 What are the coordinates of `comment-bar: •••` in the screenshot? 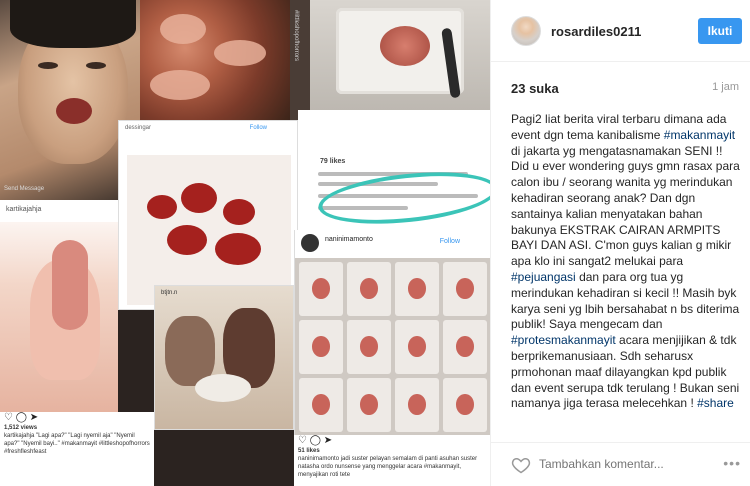 It's located at (620, 464).